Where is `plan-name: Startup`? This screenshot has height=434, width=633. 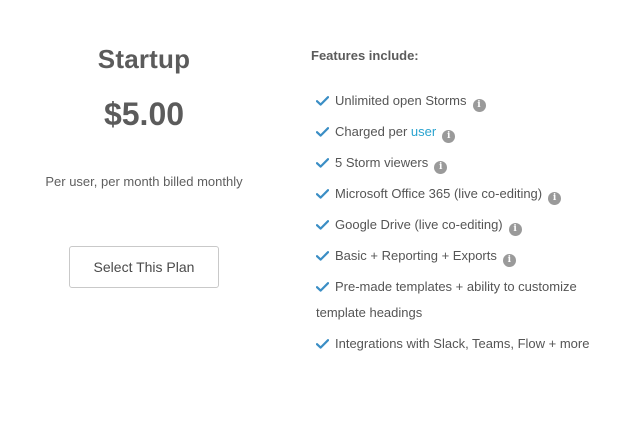
plan-name: Startup is located at coordinates (144, 59).